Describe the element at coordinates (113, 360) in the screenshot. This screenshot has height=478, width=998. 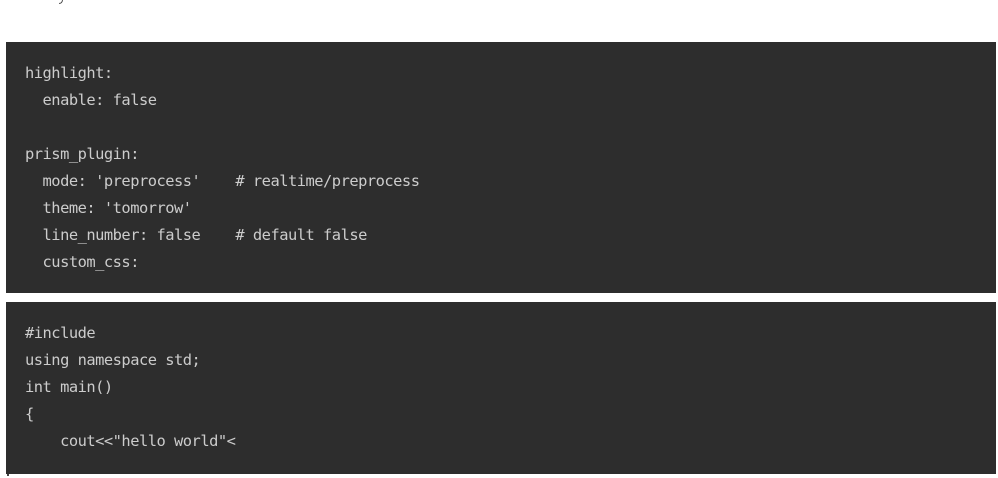
I see `code-line: using namespace std;` at that location.